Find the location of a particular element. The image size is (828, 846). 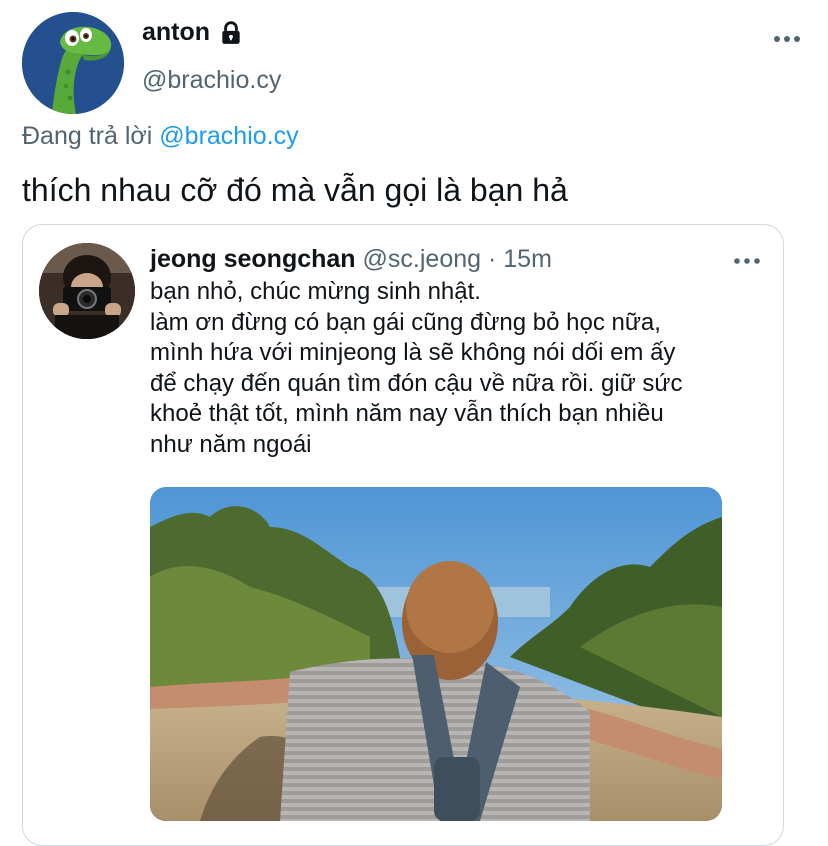

quoted-author-avatar is located at coordinates (87, 291).